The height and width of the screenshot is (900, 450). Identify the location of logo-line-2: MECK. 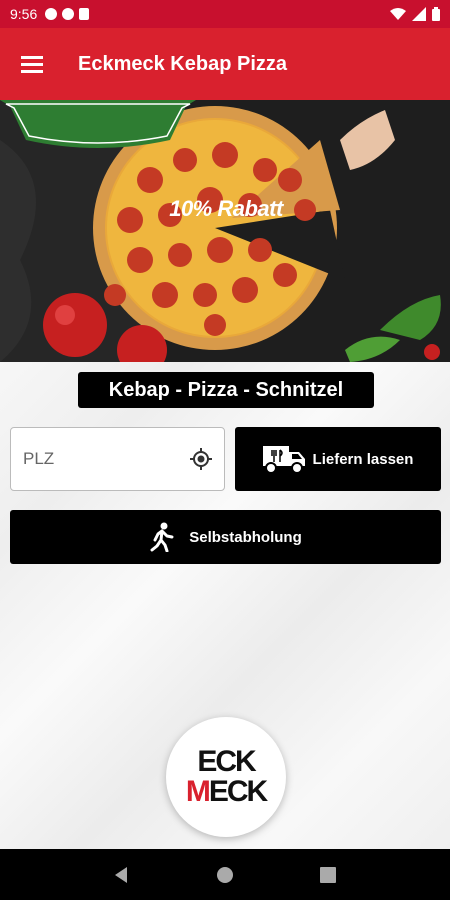
(226, 791).